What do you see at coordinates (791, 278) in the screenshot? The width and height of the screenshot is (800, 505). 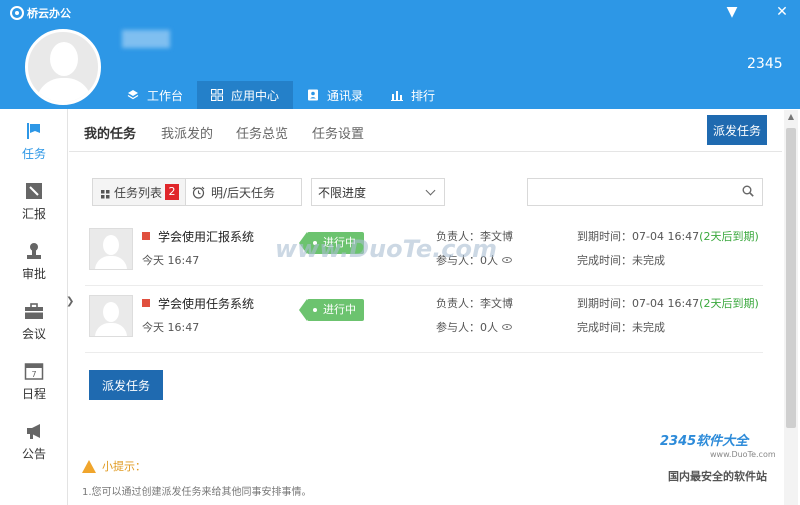 I see `scroll-thumb` at bounding box center [791, 278].